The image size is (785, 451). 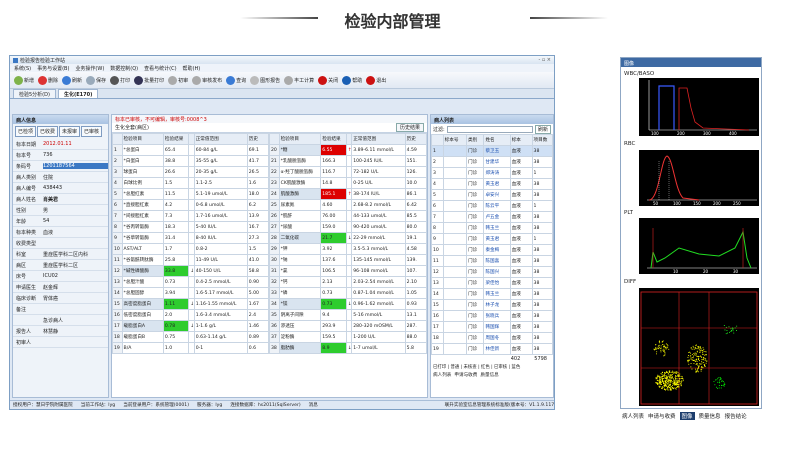 I want to click on toolbar-button-6: 初审, so click(x=178, y=80).